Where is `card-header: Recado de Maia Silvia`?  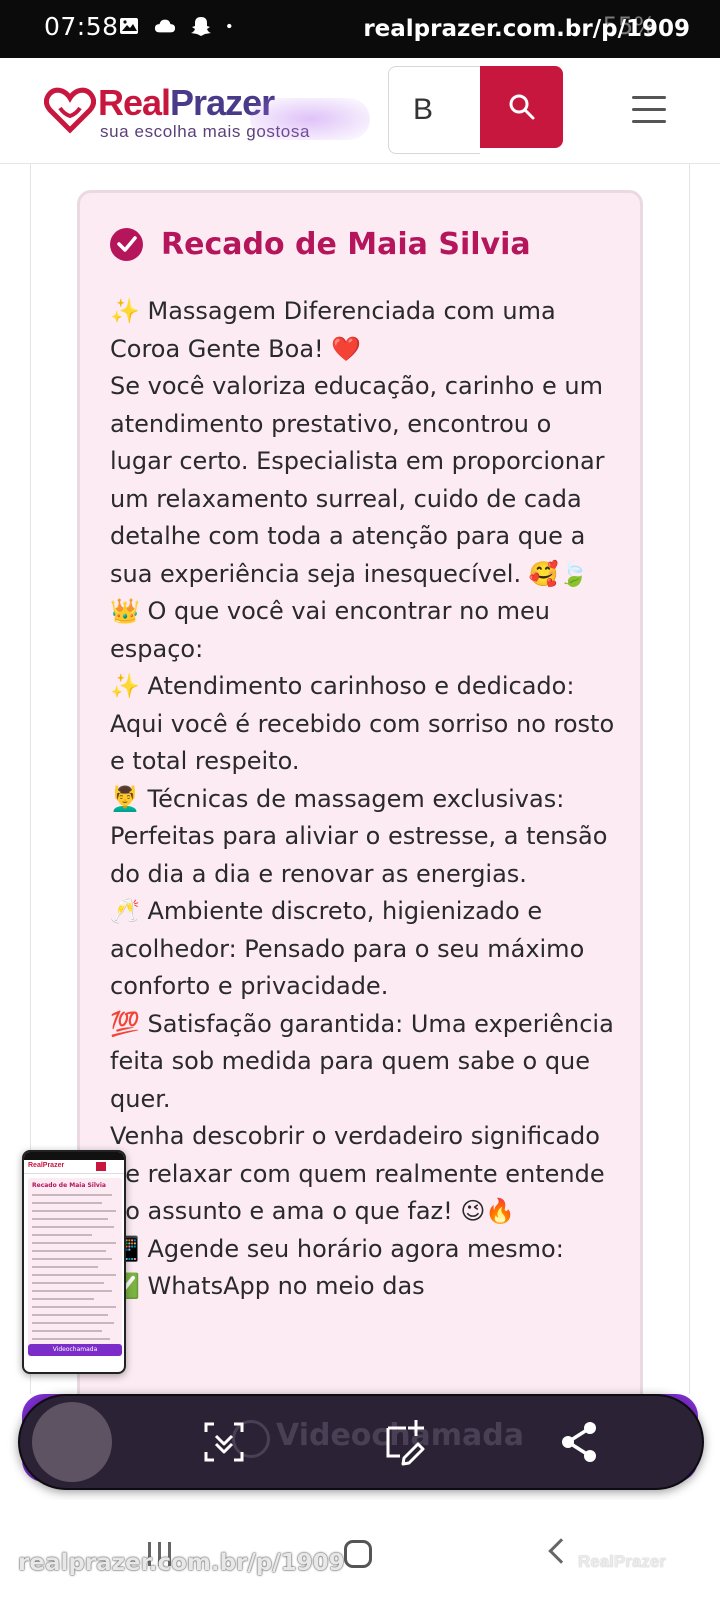
card-header: Recado de Maia Silvia is located at coordinates (320, 244).